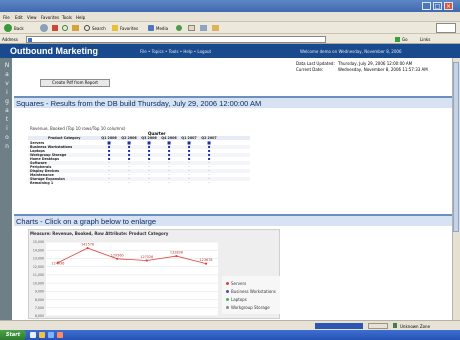  What do you see at coordinates (378, 326) in the screenshot?
I see `status-pane` at bounding box center [378, 326].